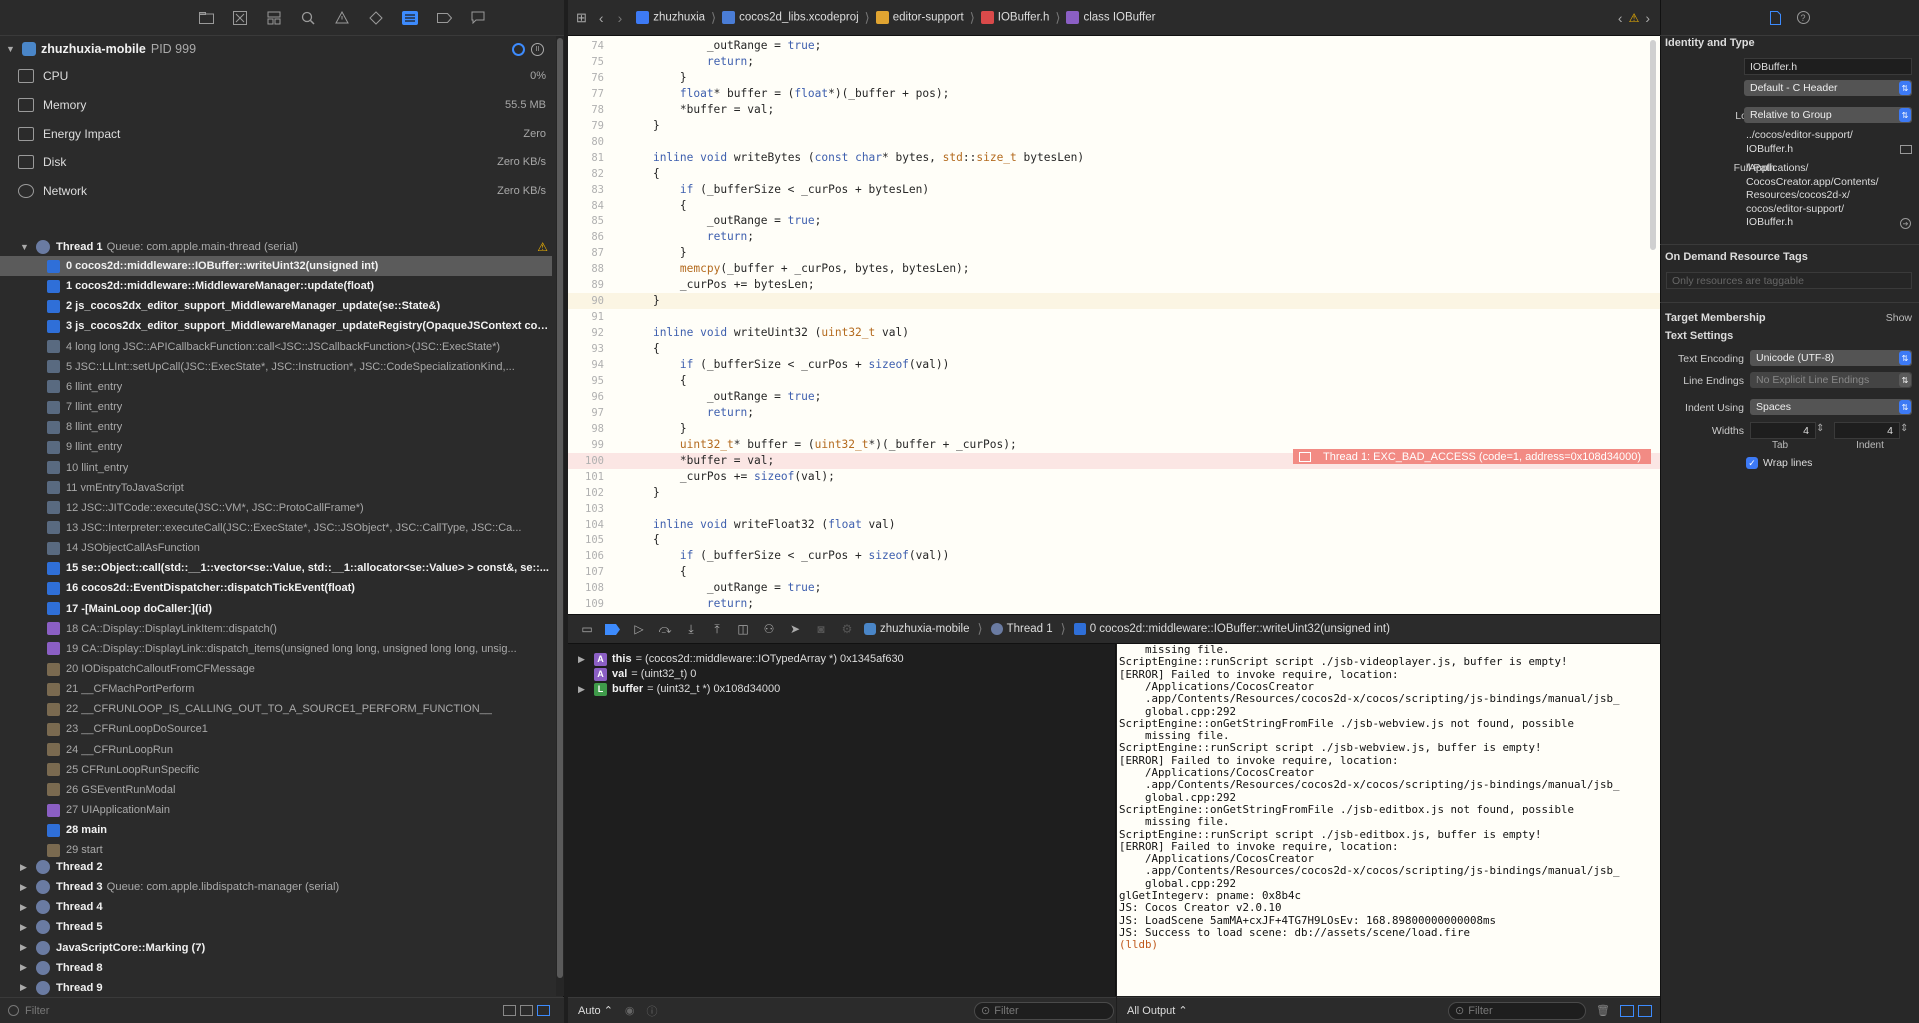 The height and width of the screenshot is (1023, 1919). What do you see at coordinates (276, 49) in the screenshot?
I see `process-row: ▼ zhuzhuxia-mobile PID 999 II` at bounding box center [276, 49].